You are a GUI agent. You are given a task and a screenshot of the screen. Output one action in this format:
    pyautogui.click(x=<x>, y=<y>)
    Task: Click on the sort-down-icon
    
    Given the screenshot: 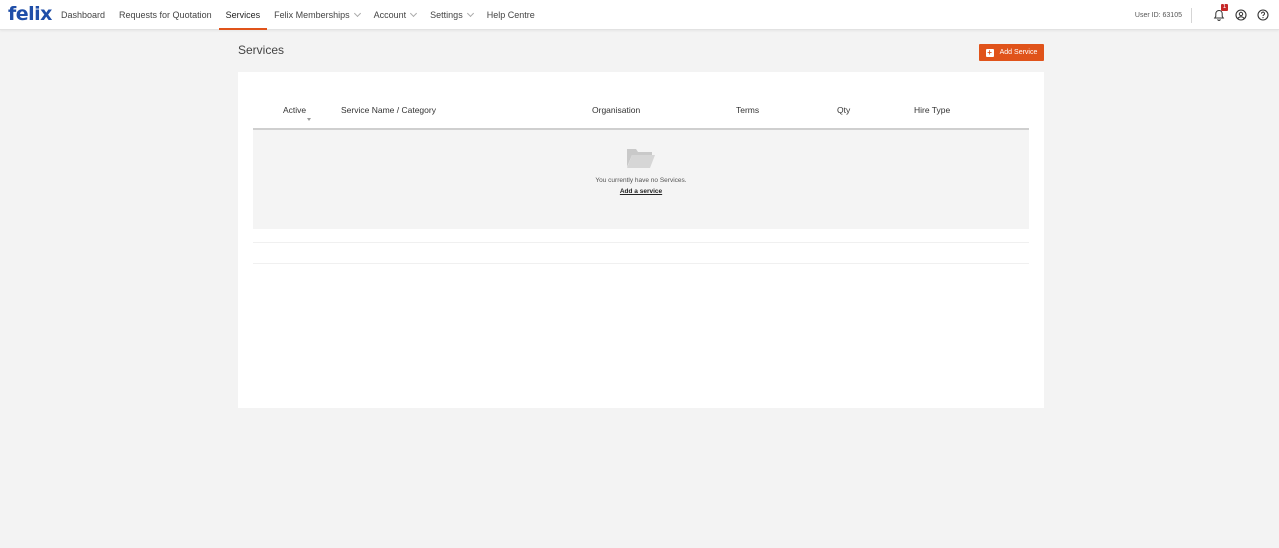 What is the action you would take?
    pyautogui.click(x=309, y=119)
    